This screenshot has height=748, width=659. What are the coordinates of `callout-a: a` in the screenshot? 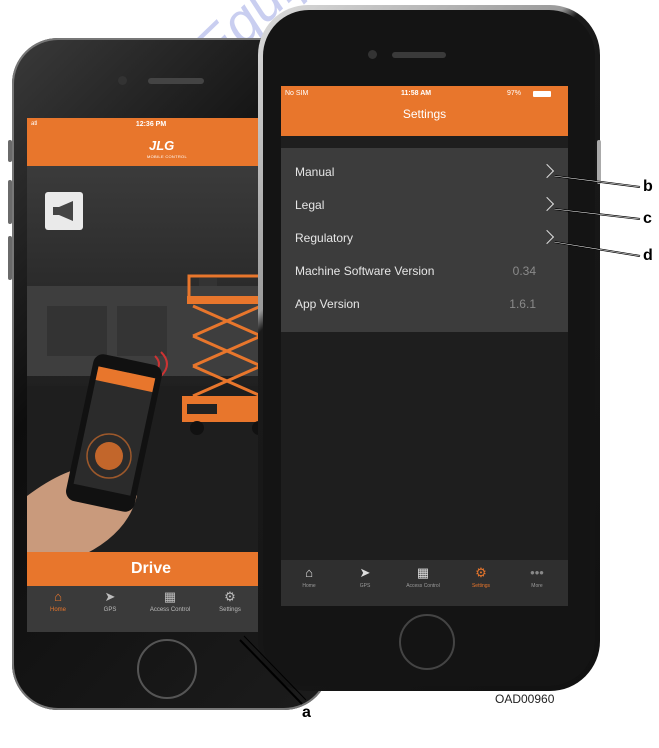 It's located at (306, 712).